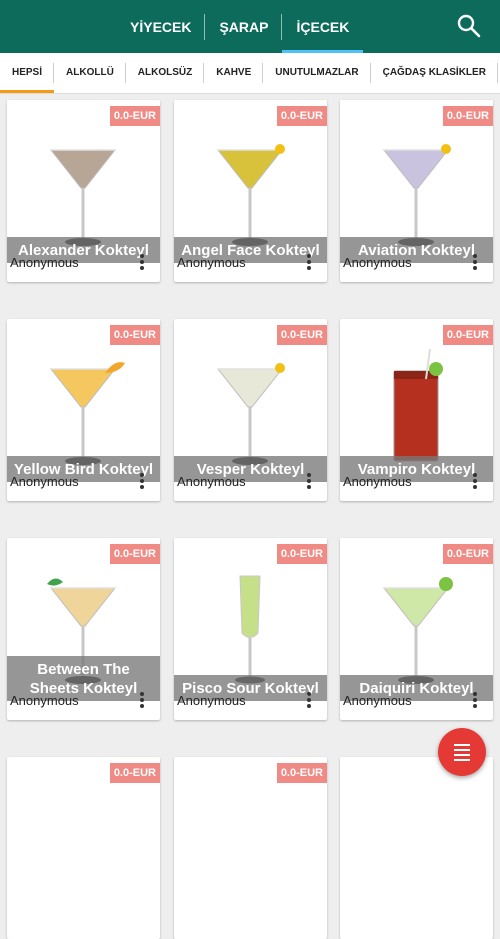  I want to click on cocktail-card: 0.0-EUR Vampiro Kokteyl Anonymous, so click(416, 410).